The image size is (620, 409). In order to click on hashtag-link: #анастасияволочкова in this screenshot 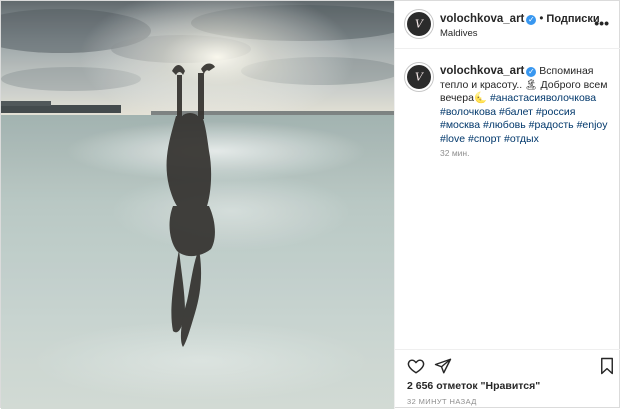, I will do `click(543, 98)`.